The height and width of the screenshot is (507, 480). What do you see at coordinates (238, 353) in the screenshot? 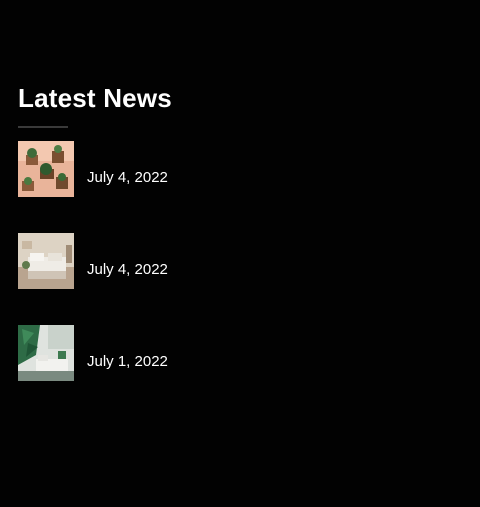
I see `list-item: July 1, 2022` at bounding box center [238, 353].